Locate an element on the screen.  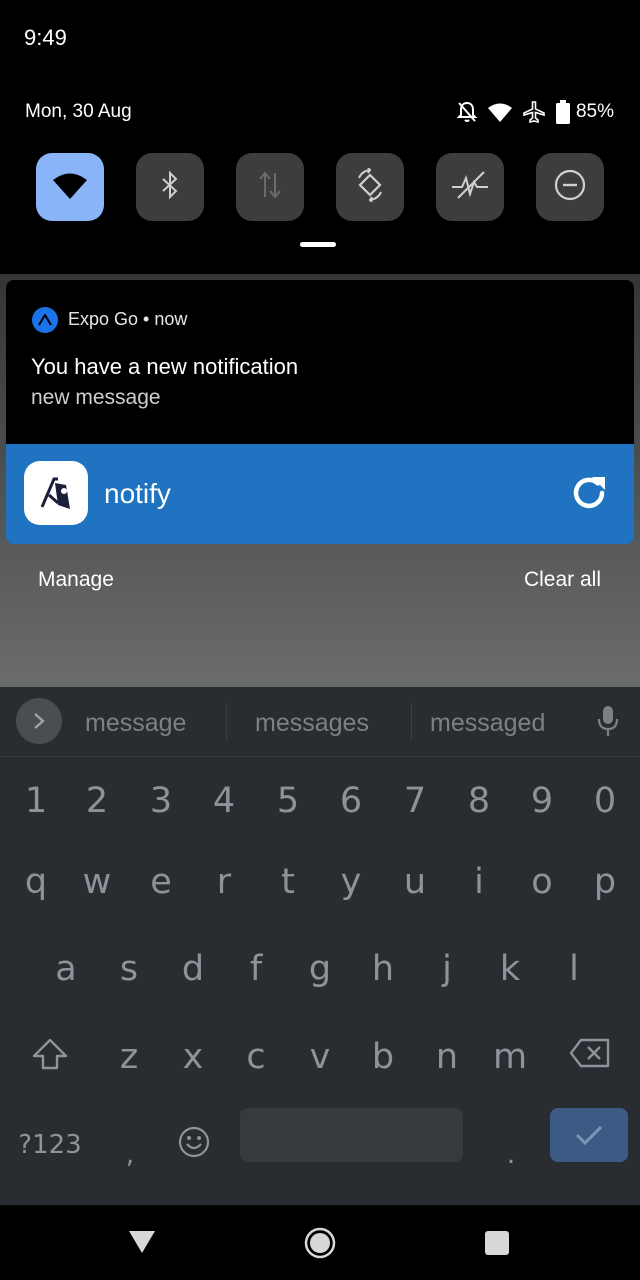
quick-settings-panel: Mon, 30 Aug 85% is located at coordinates (320, 177).